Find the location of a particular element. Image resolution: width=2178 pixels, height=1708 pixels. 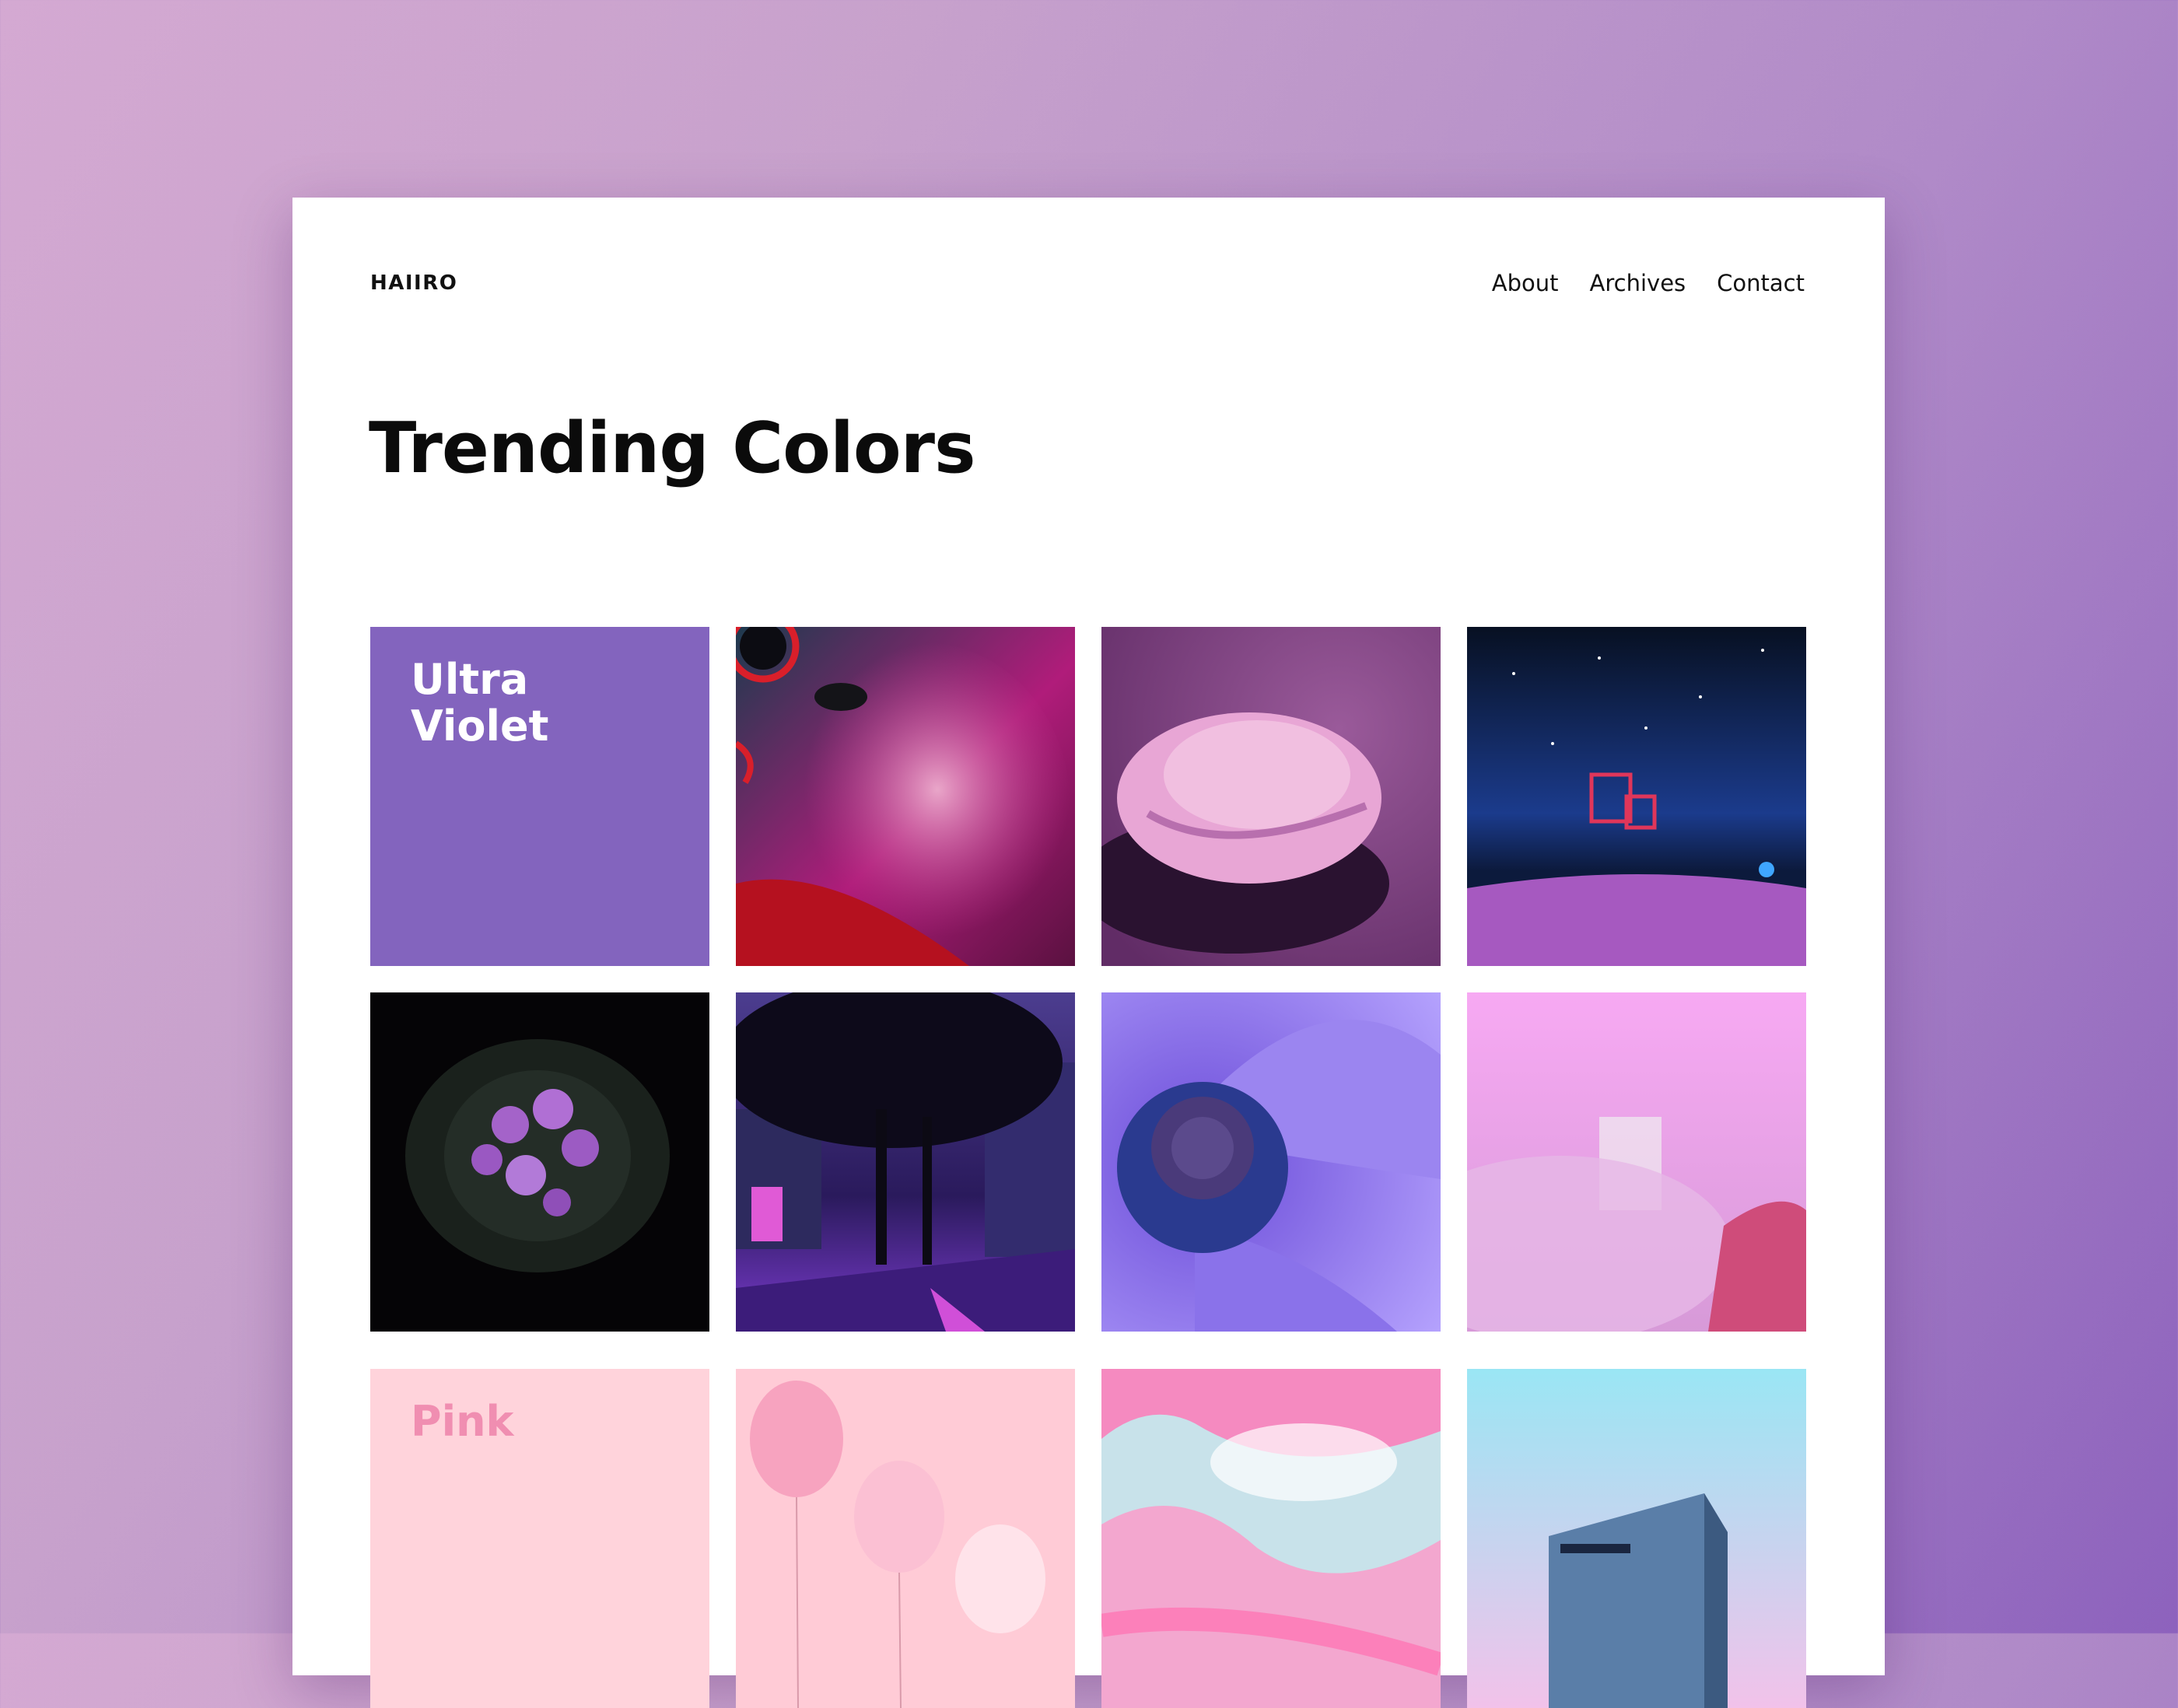

nav-contact: Contact is located at coordinates (1761, 283).